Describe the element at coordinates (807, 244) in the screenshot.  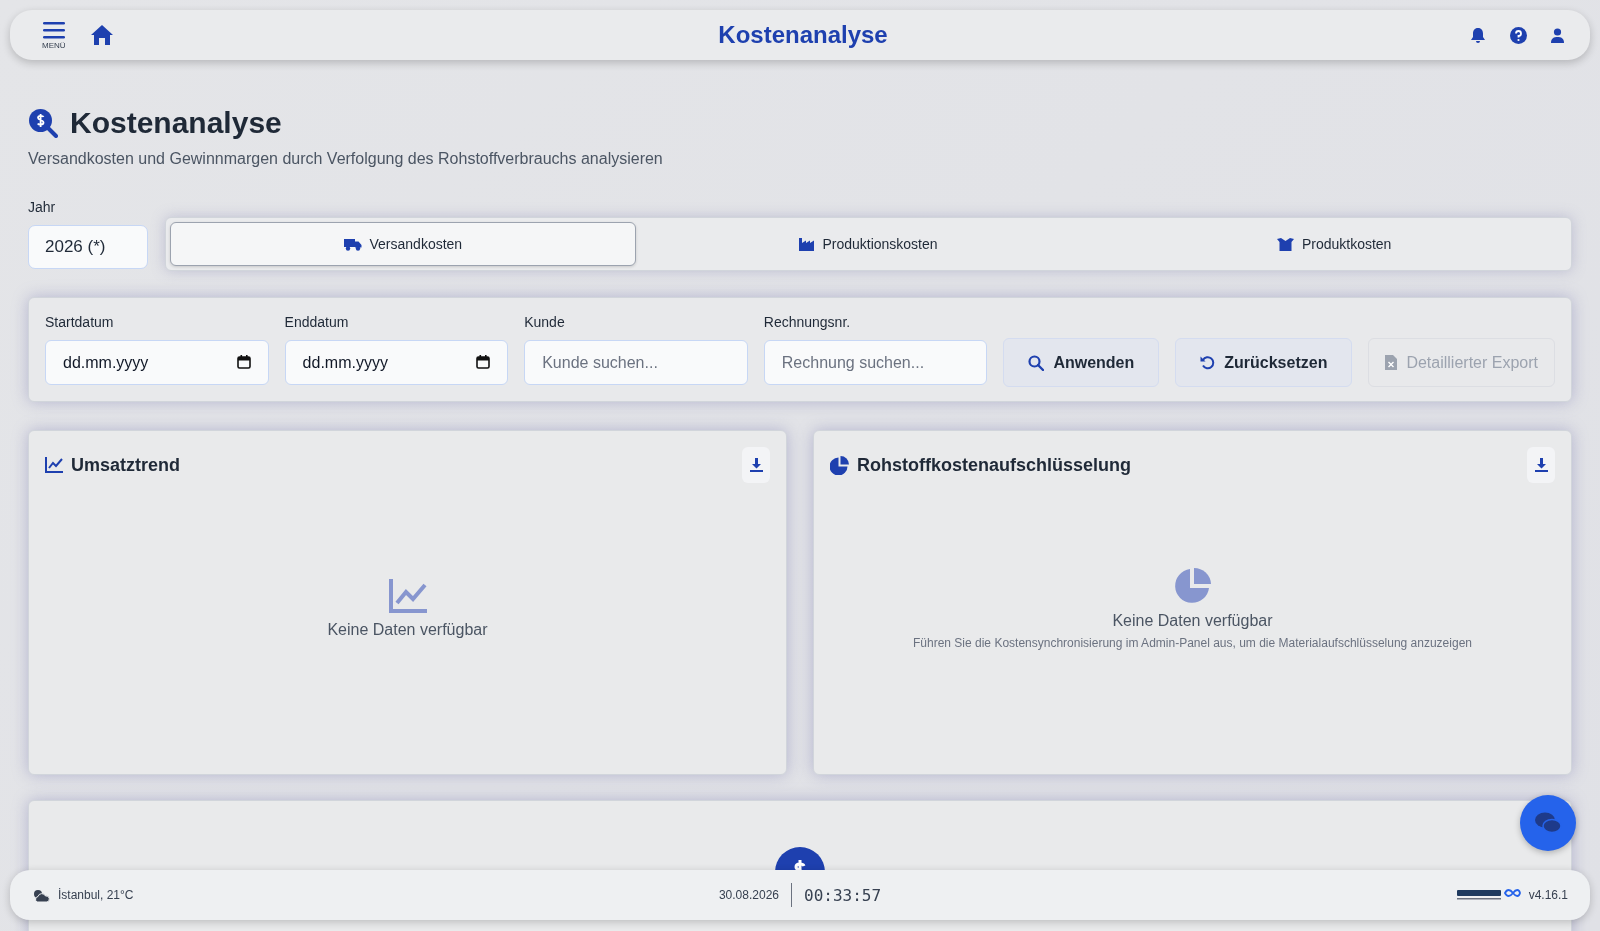
I see `factory-icon` at that location.